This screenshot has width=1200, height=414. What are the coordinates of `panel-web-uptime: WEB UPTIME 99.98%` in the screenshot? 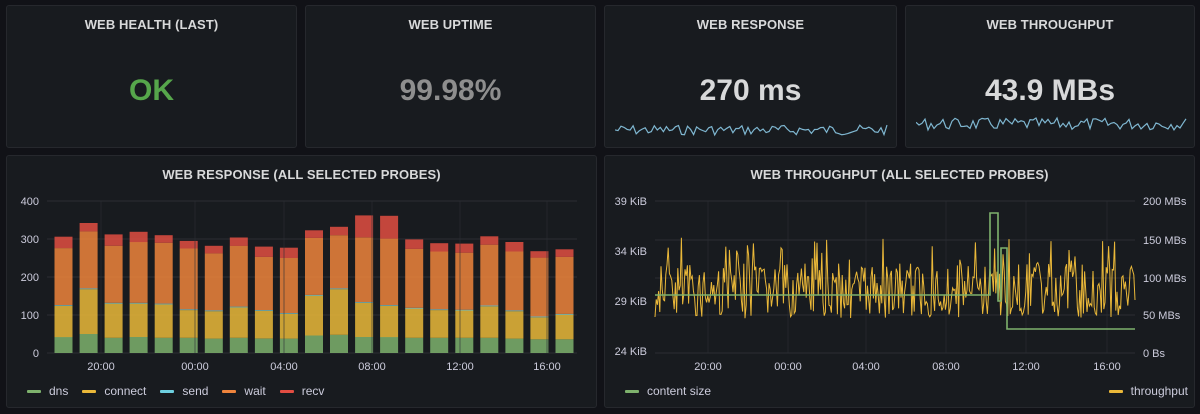 It's located at (450, 76).